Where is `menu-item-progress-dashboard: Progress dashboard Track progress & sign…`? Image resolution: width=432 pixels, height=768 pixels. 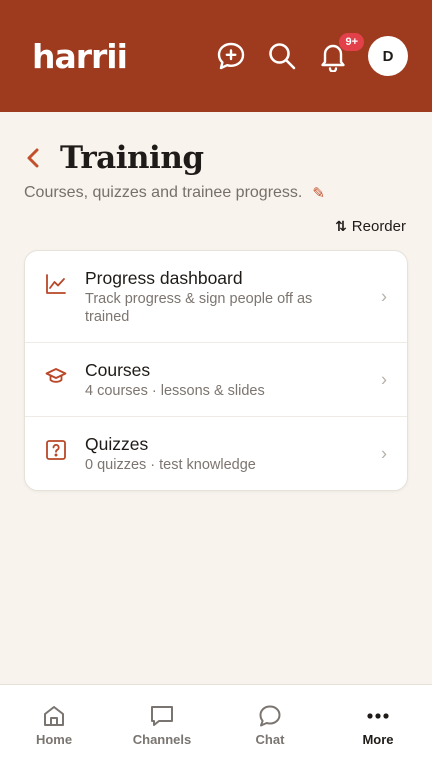
menu-item-progress-dashboard: Progress dashboard Track progress & sign… is located at coordinates (216, 297).